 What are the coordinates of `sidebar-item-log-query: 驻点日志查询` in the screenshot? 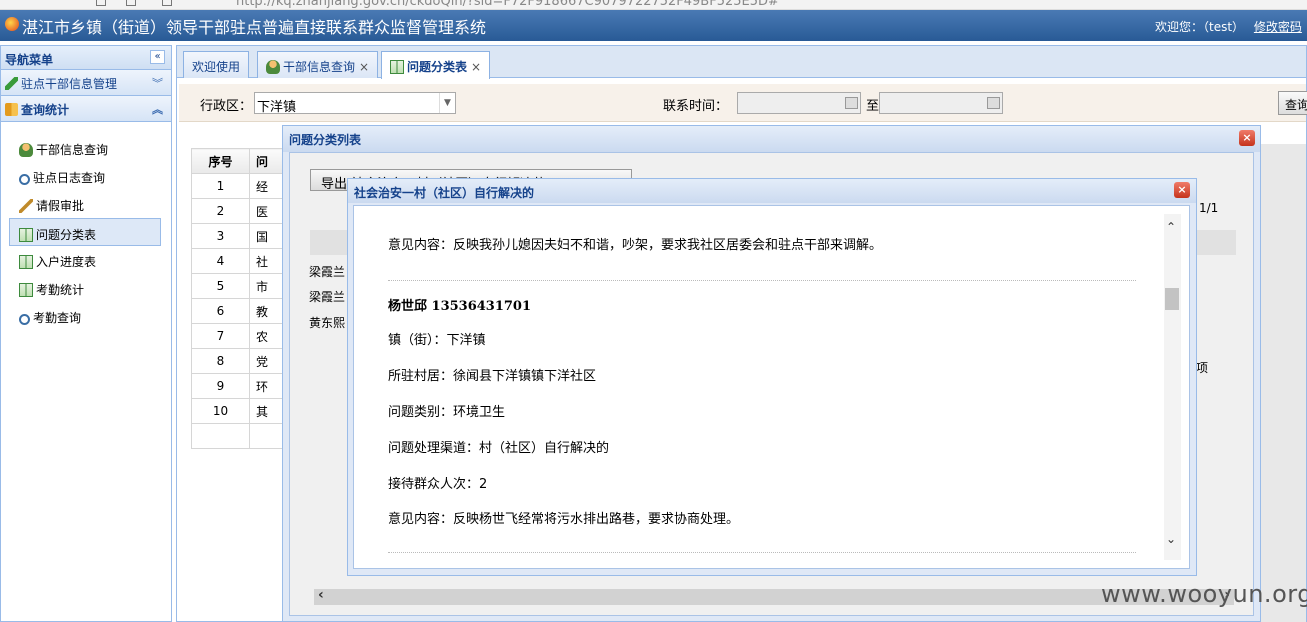 It's located at (86, 176).